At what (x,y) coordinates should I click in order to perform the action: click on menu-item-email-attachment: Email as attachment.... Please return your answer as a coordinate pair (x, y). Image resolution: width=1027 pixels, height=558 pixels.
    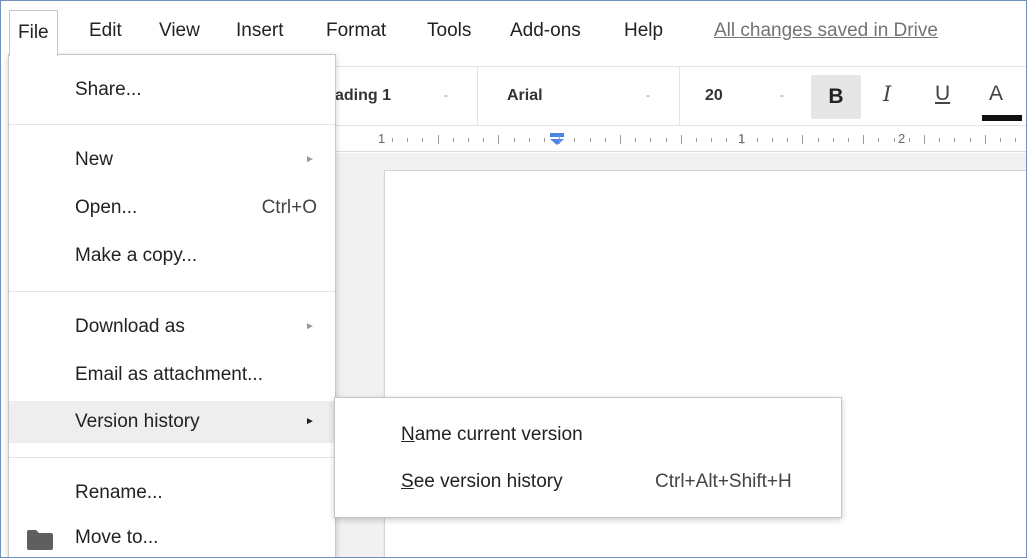
    Looking at the image, I should click on (172, 375).